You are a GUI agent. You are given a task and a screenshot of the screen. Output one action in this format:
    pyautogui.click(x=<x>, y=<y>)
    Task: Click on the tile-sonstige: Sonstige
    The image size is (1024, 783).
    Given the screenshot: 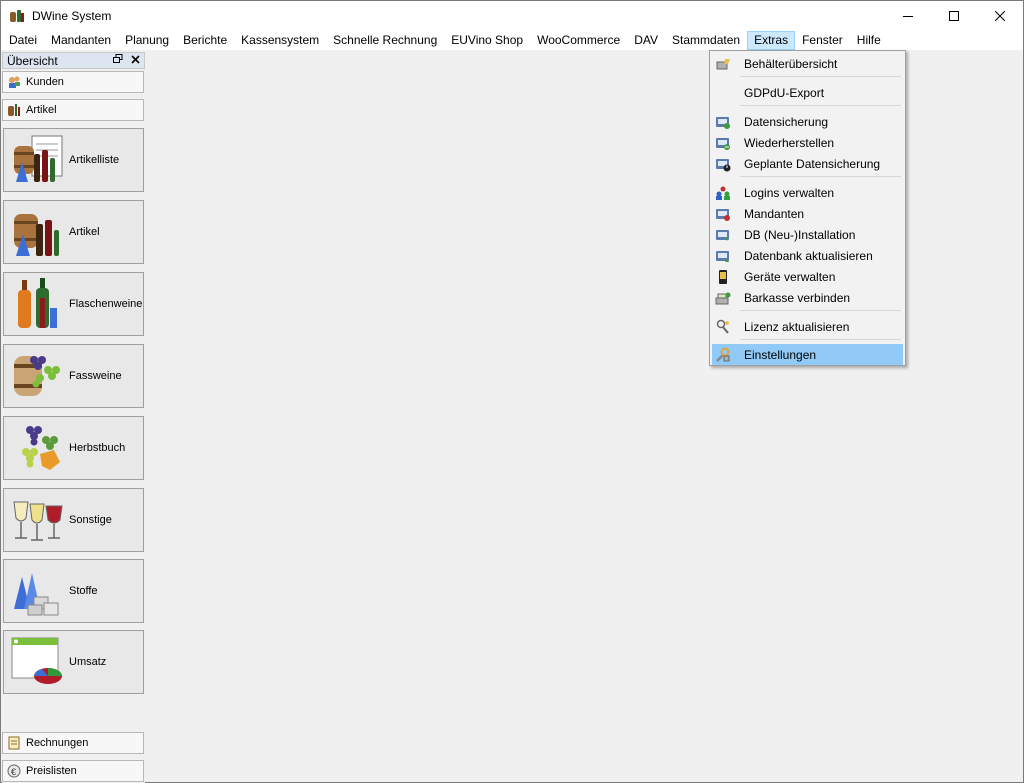 What is the action you would take?
    pyautogui.click(x=73, y=520)
    